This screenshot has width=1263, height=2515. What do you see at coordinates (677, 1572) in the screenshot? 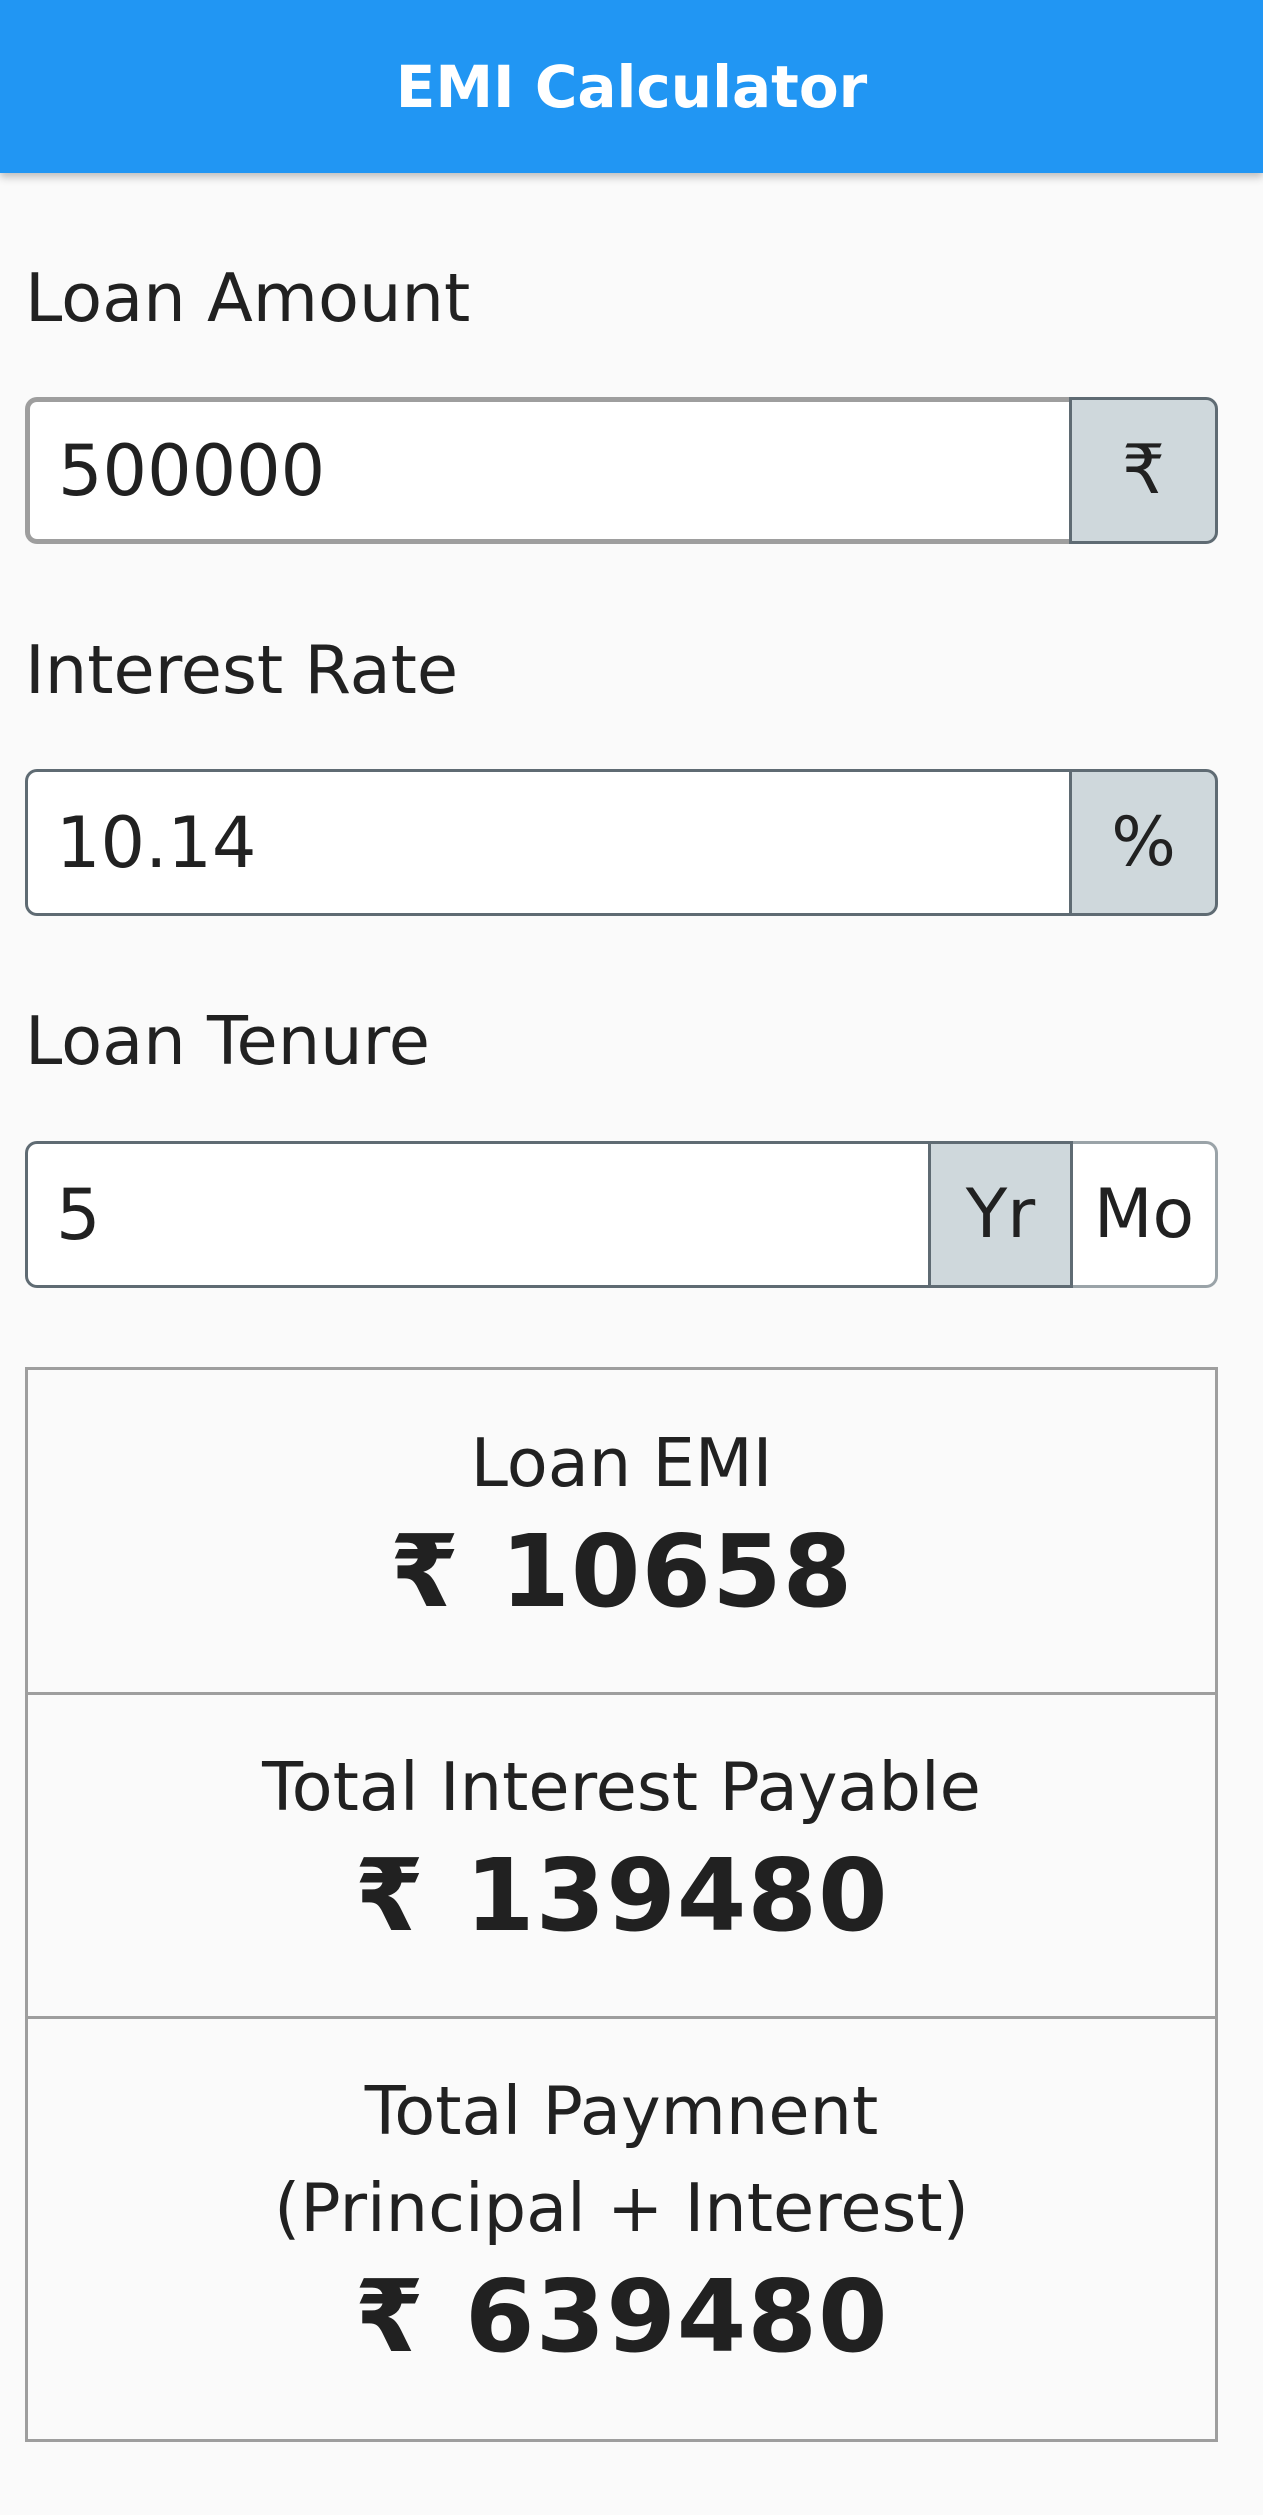
I see `emi-value: 10658` at bounding box center [677, 1572].